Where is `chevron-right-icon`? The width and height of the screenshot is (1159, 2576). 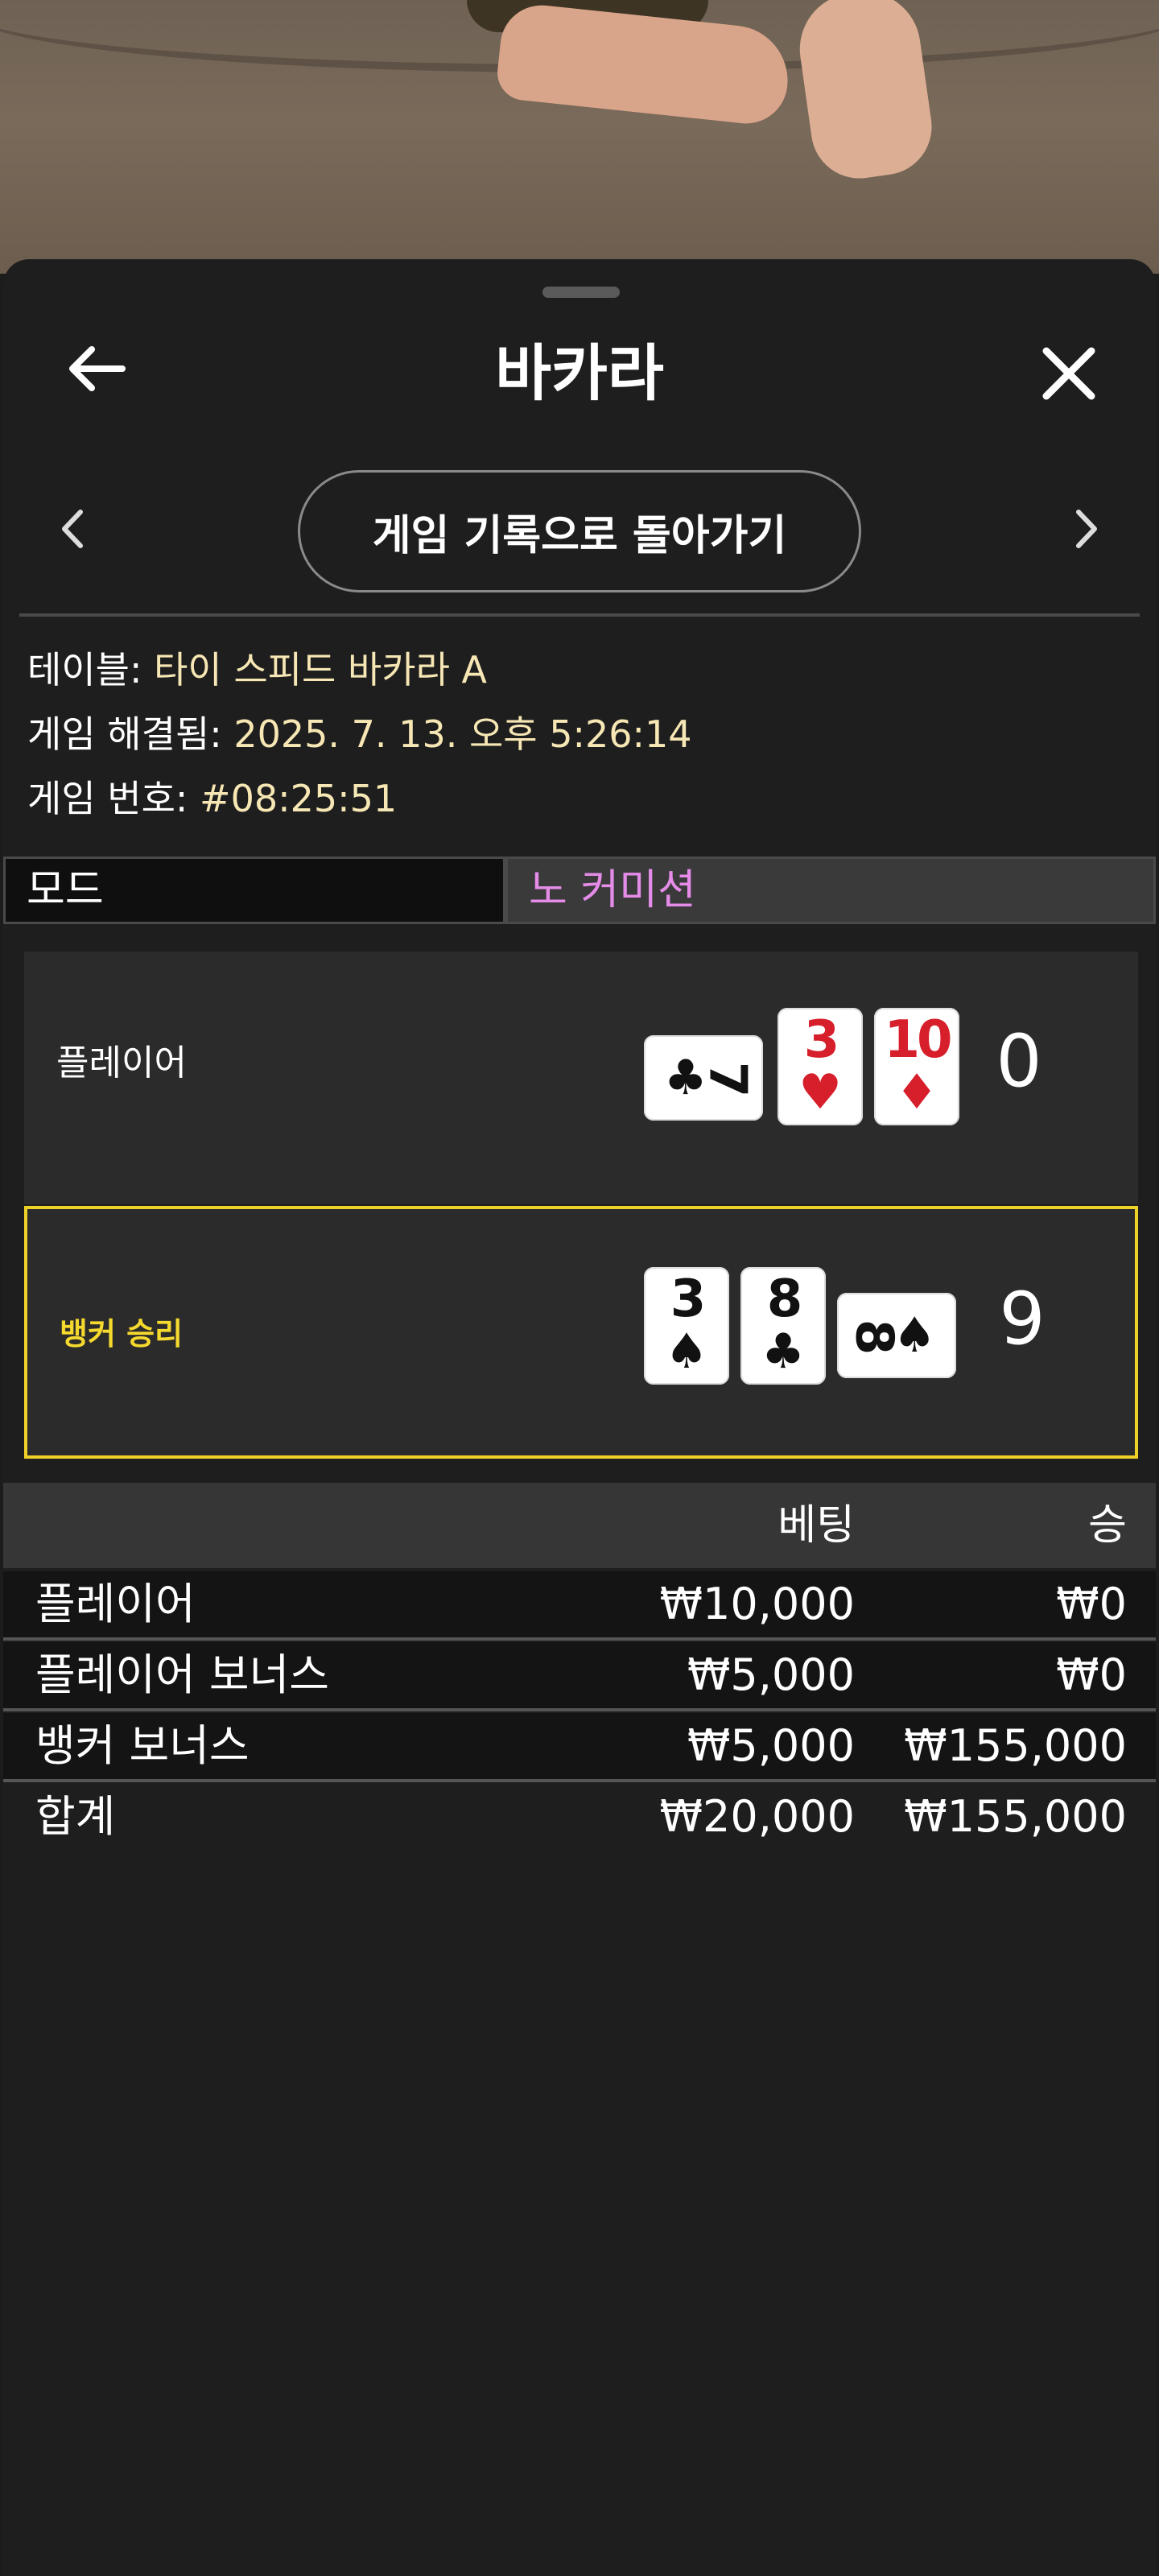 chevron-right-icon is located at coordinates (1086, 529).